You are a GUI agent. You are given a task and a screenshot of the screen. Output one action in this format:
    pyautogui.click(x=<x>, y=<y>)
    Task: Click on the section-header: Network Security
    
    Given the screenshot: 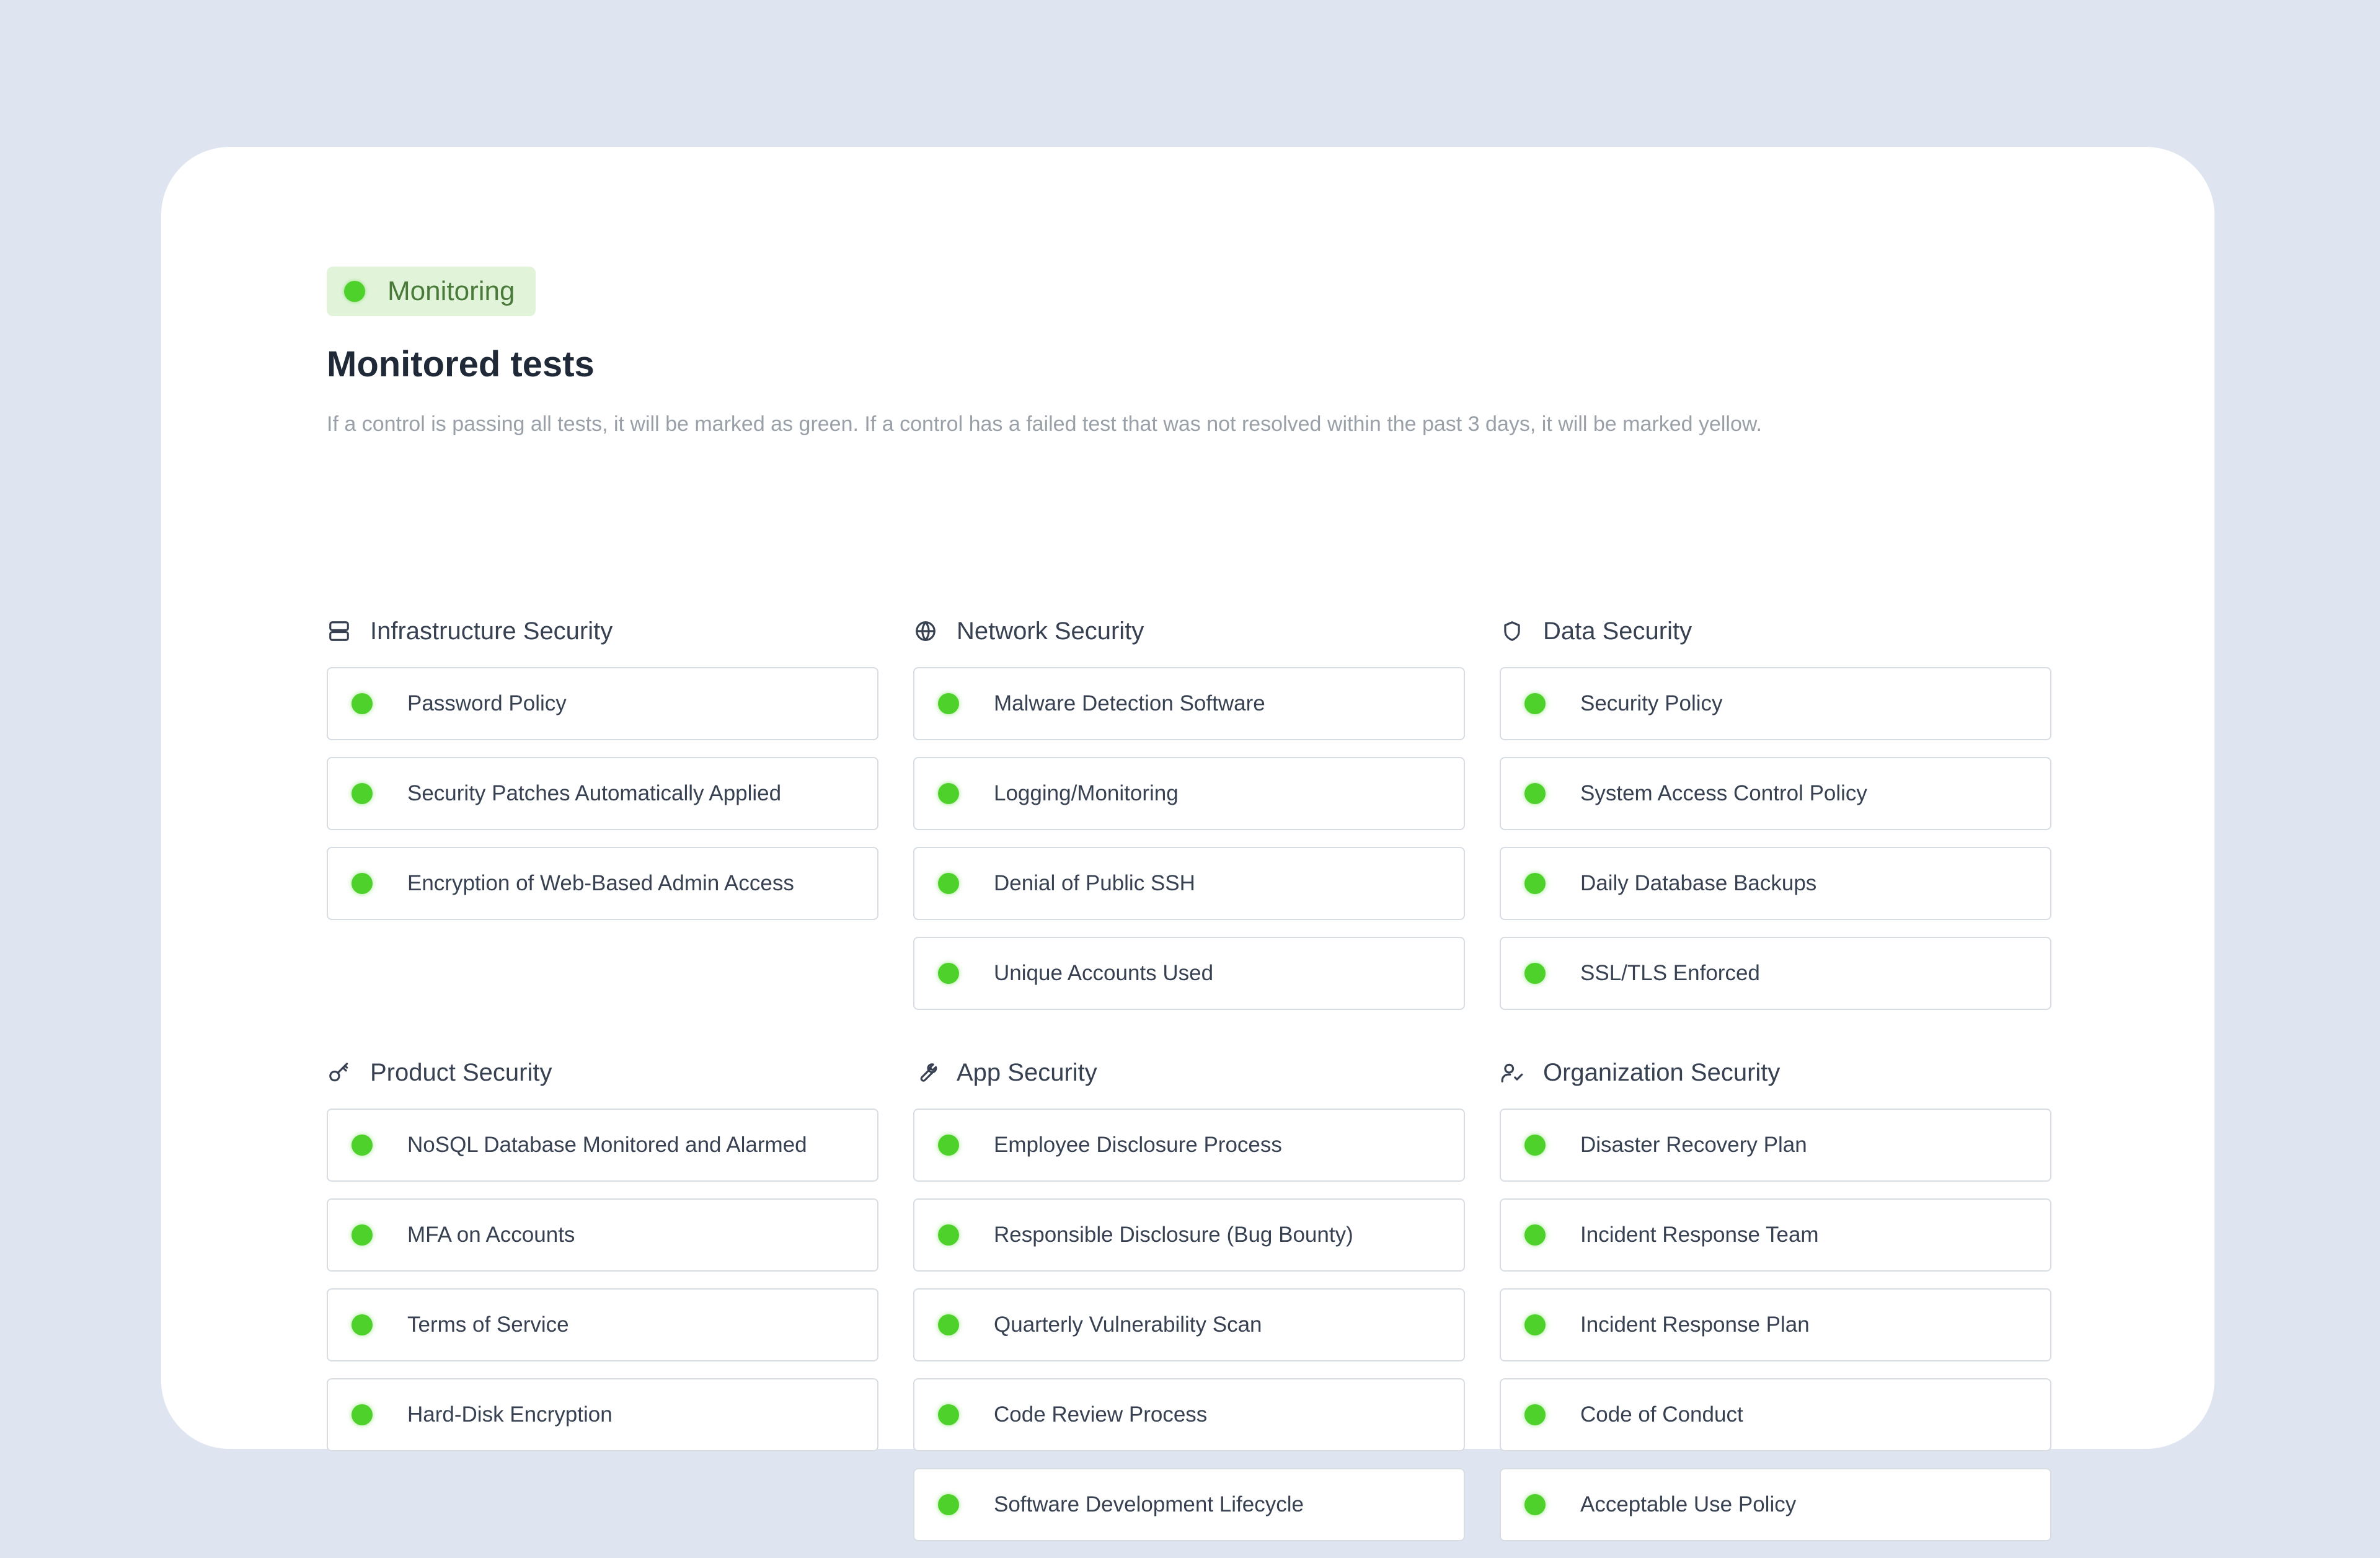 What is the action you would take?
    pyautogui.click(x=1189, y=631)
    